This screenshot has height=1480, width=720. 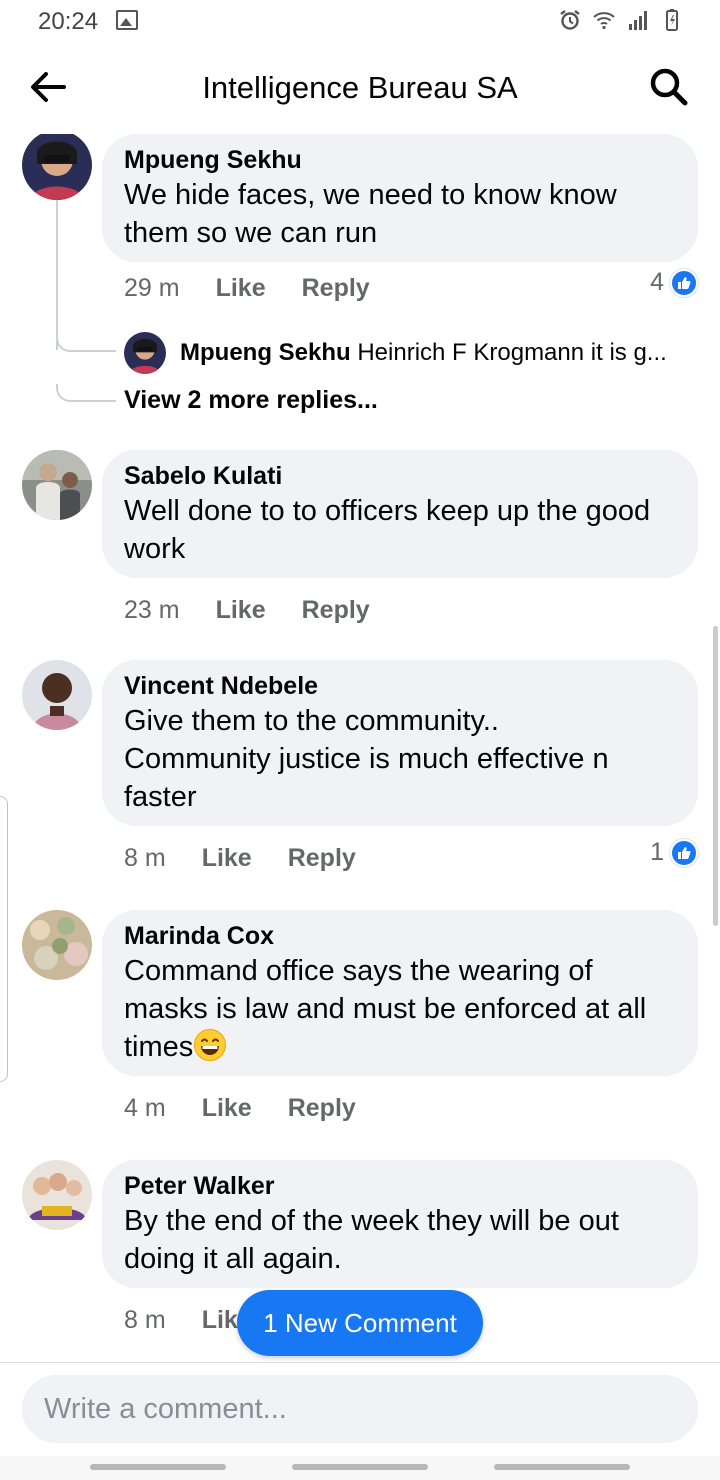 I want to click on reaction-summary: 4, so click(x=674, y=282).